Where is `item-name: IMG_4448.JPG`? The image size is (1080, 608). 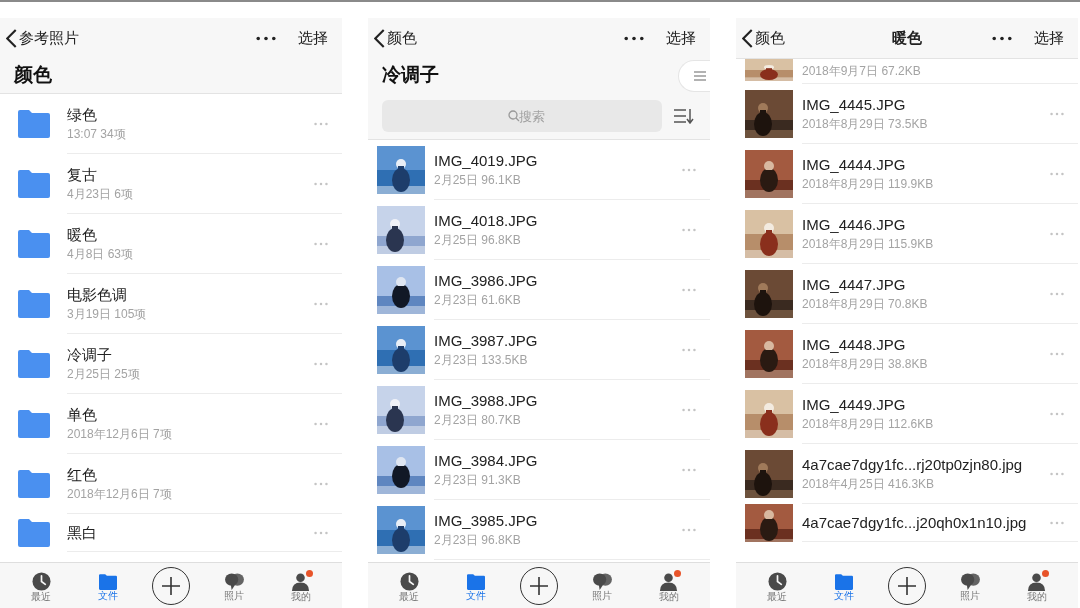 item-name: IMG_4448.JPG is located at coordinates (854, 344).